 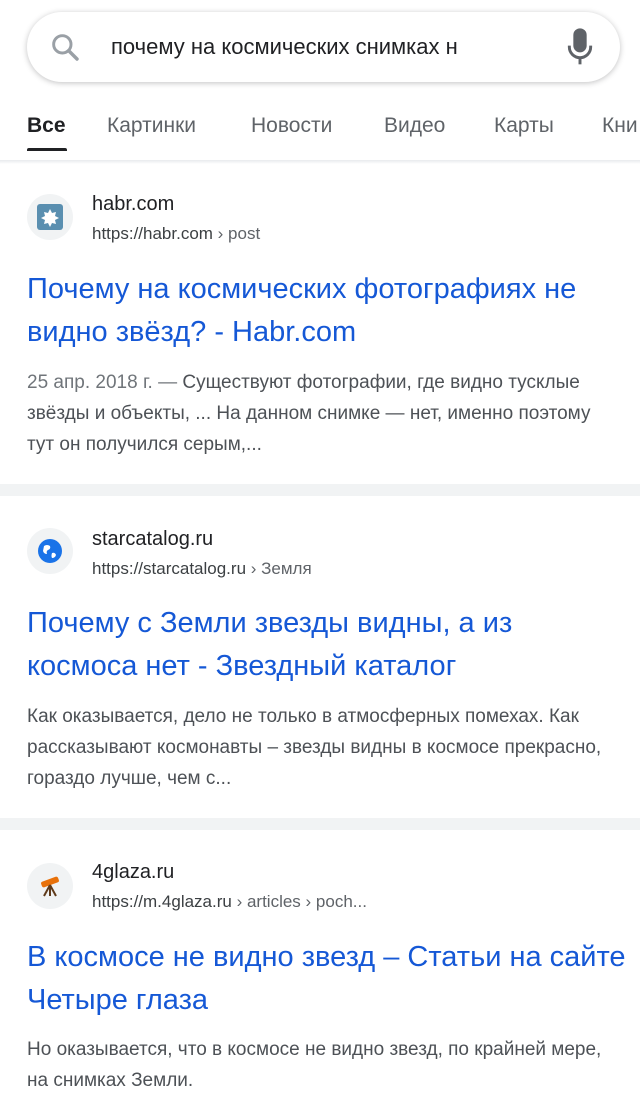 I want to click on search-bar: почему на космических снимках н, so click(x=323, y=47).